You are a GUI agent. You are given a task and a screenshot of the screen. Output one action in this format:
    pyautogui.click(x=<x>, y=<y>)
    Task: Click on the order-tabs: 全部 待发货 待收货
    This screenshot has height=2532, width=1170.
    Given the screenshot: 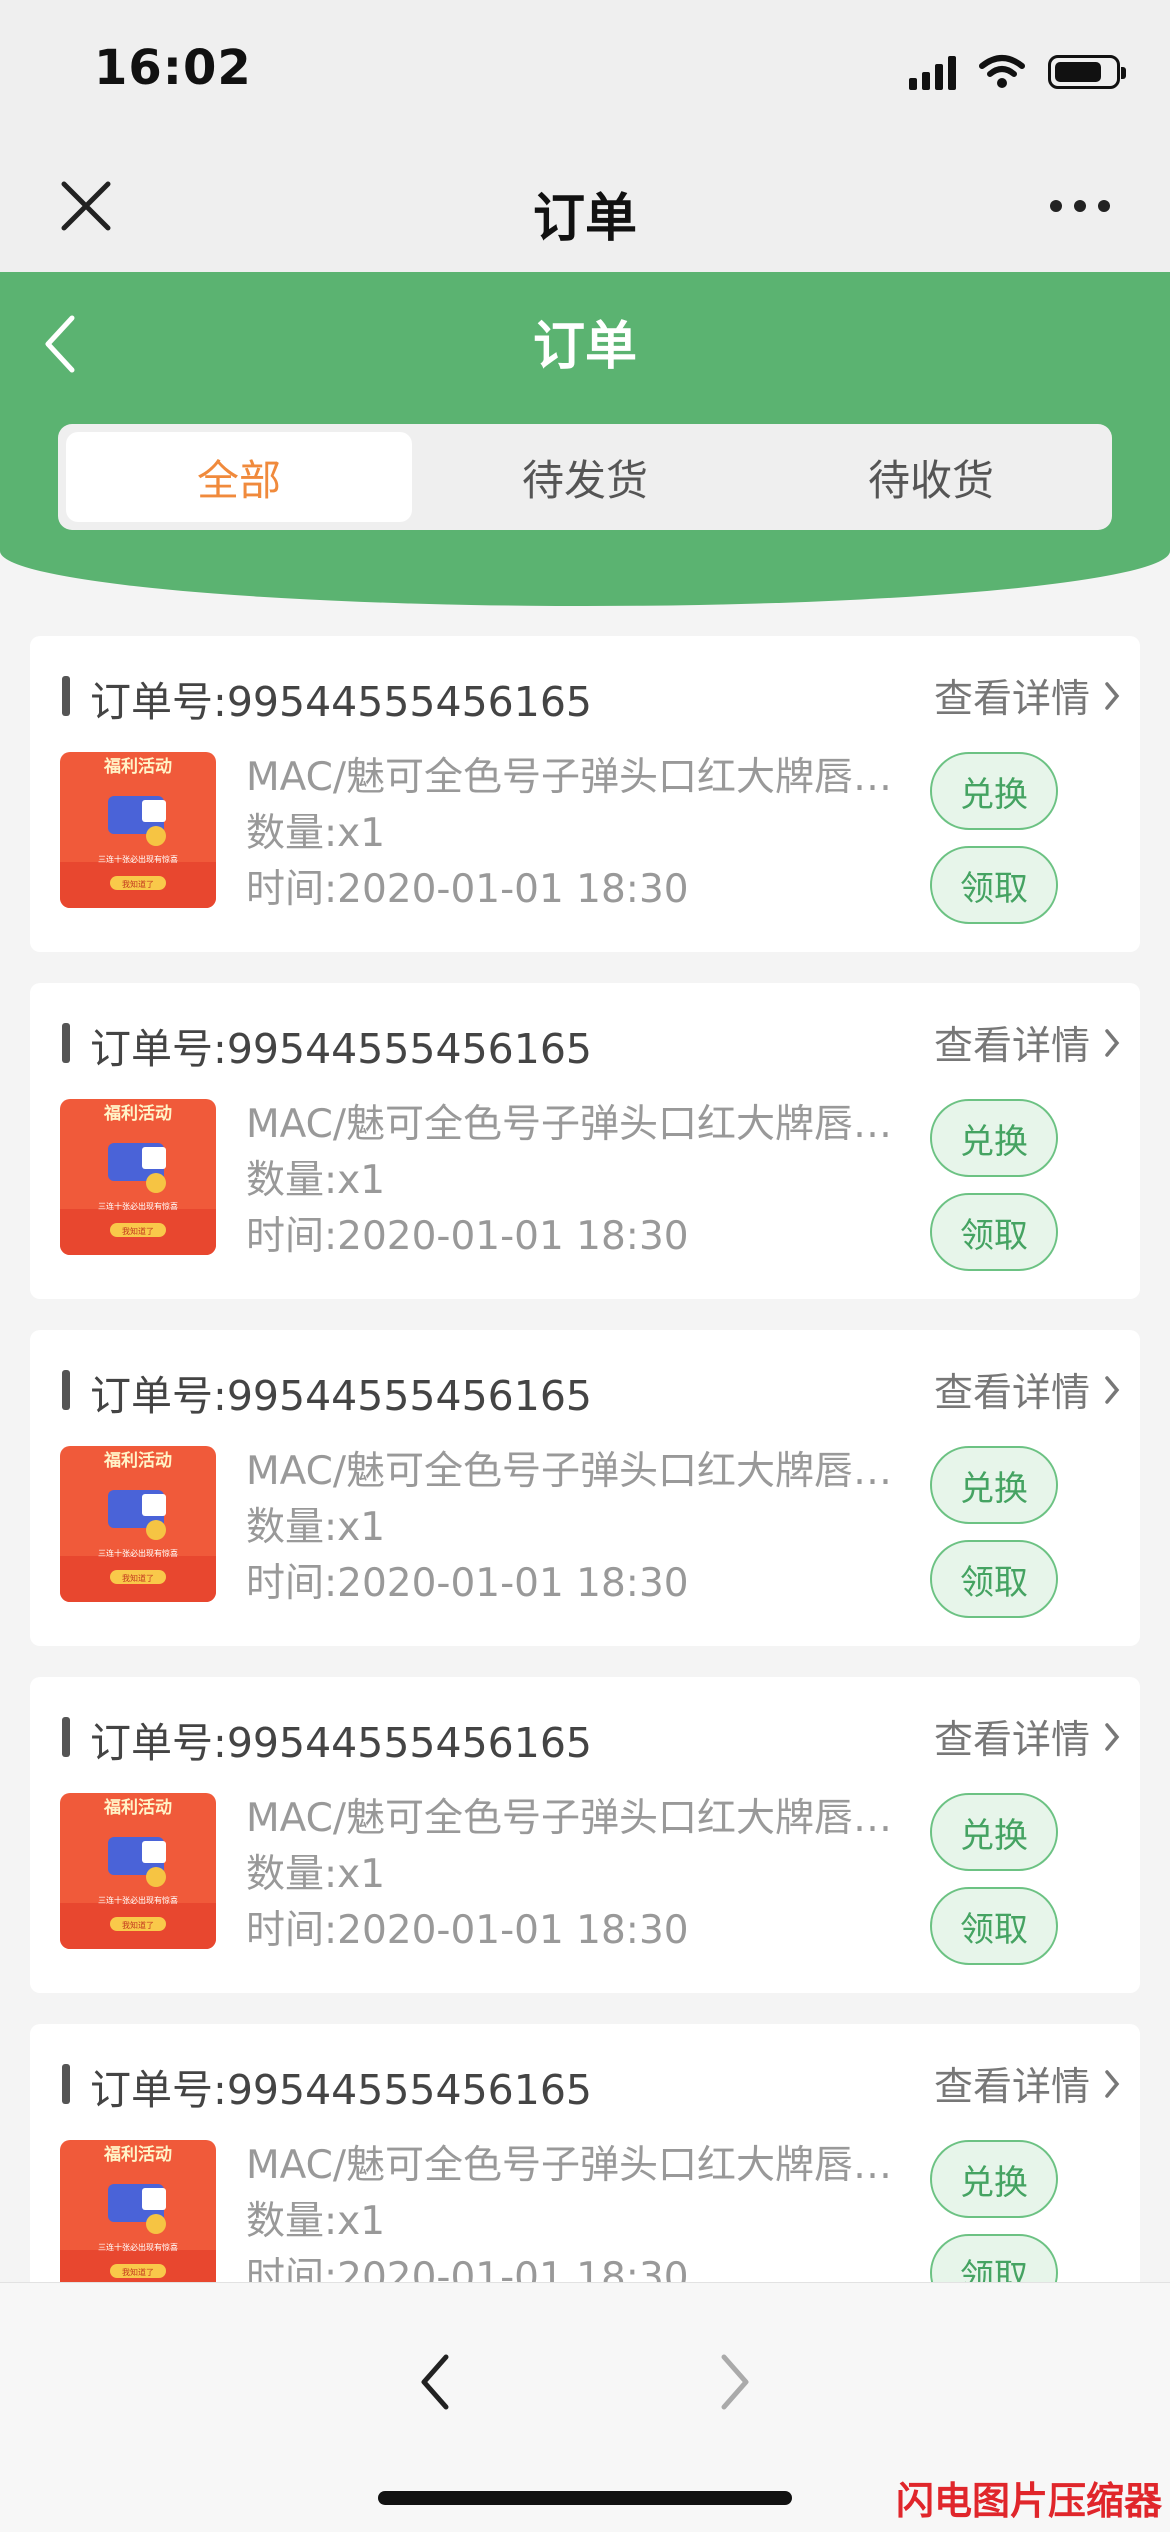 What is the action you would take?
    pyautogui.click(x=585, y=477)
    